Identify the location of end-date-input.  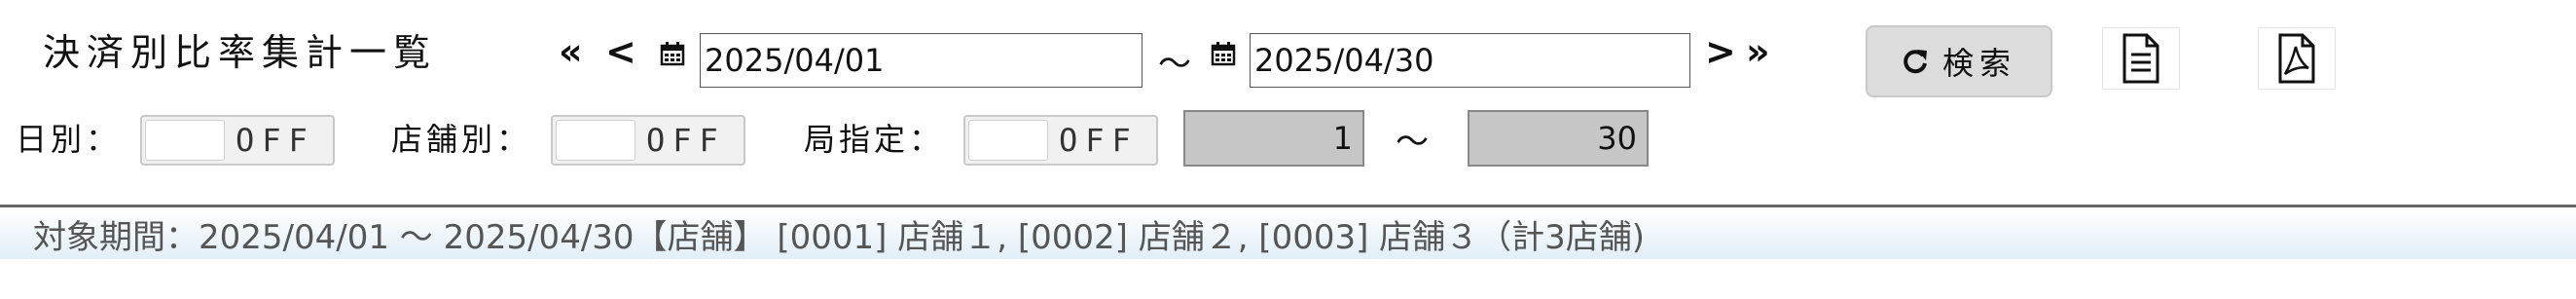
(1470, 60).